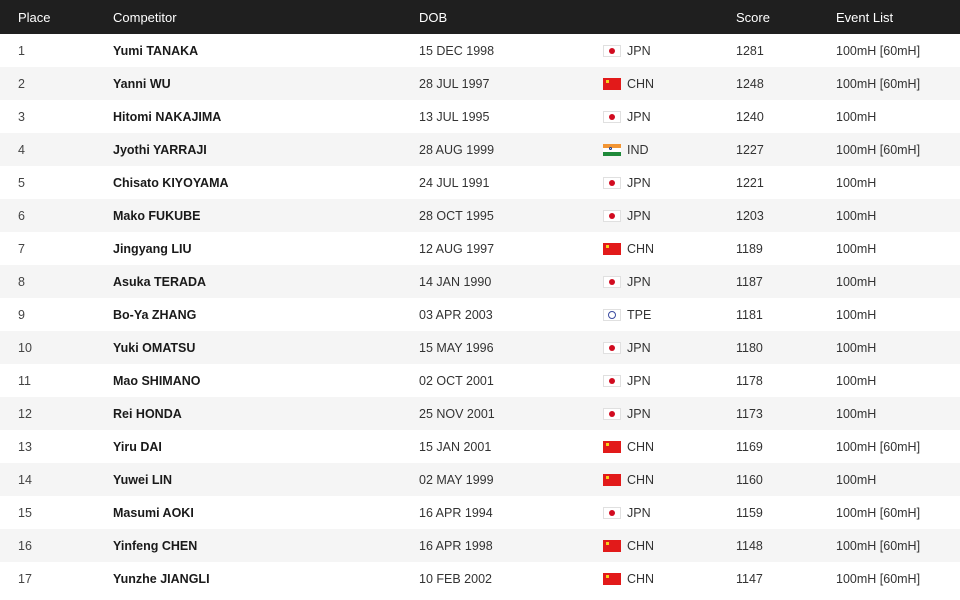 The height and width of the screenshot is (600, 960). I want to click on score-cell: 1240, so click(750, 116).